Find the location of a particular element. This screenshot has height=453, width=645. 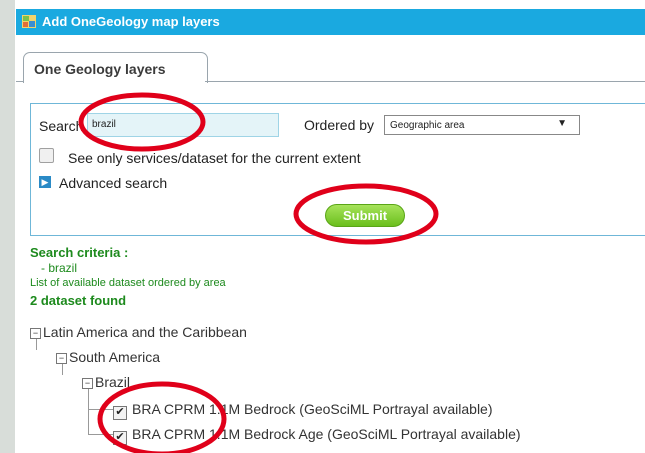

search-label: Search is located at coordinates (61, 126).